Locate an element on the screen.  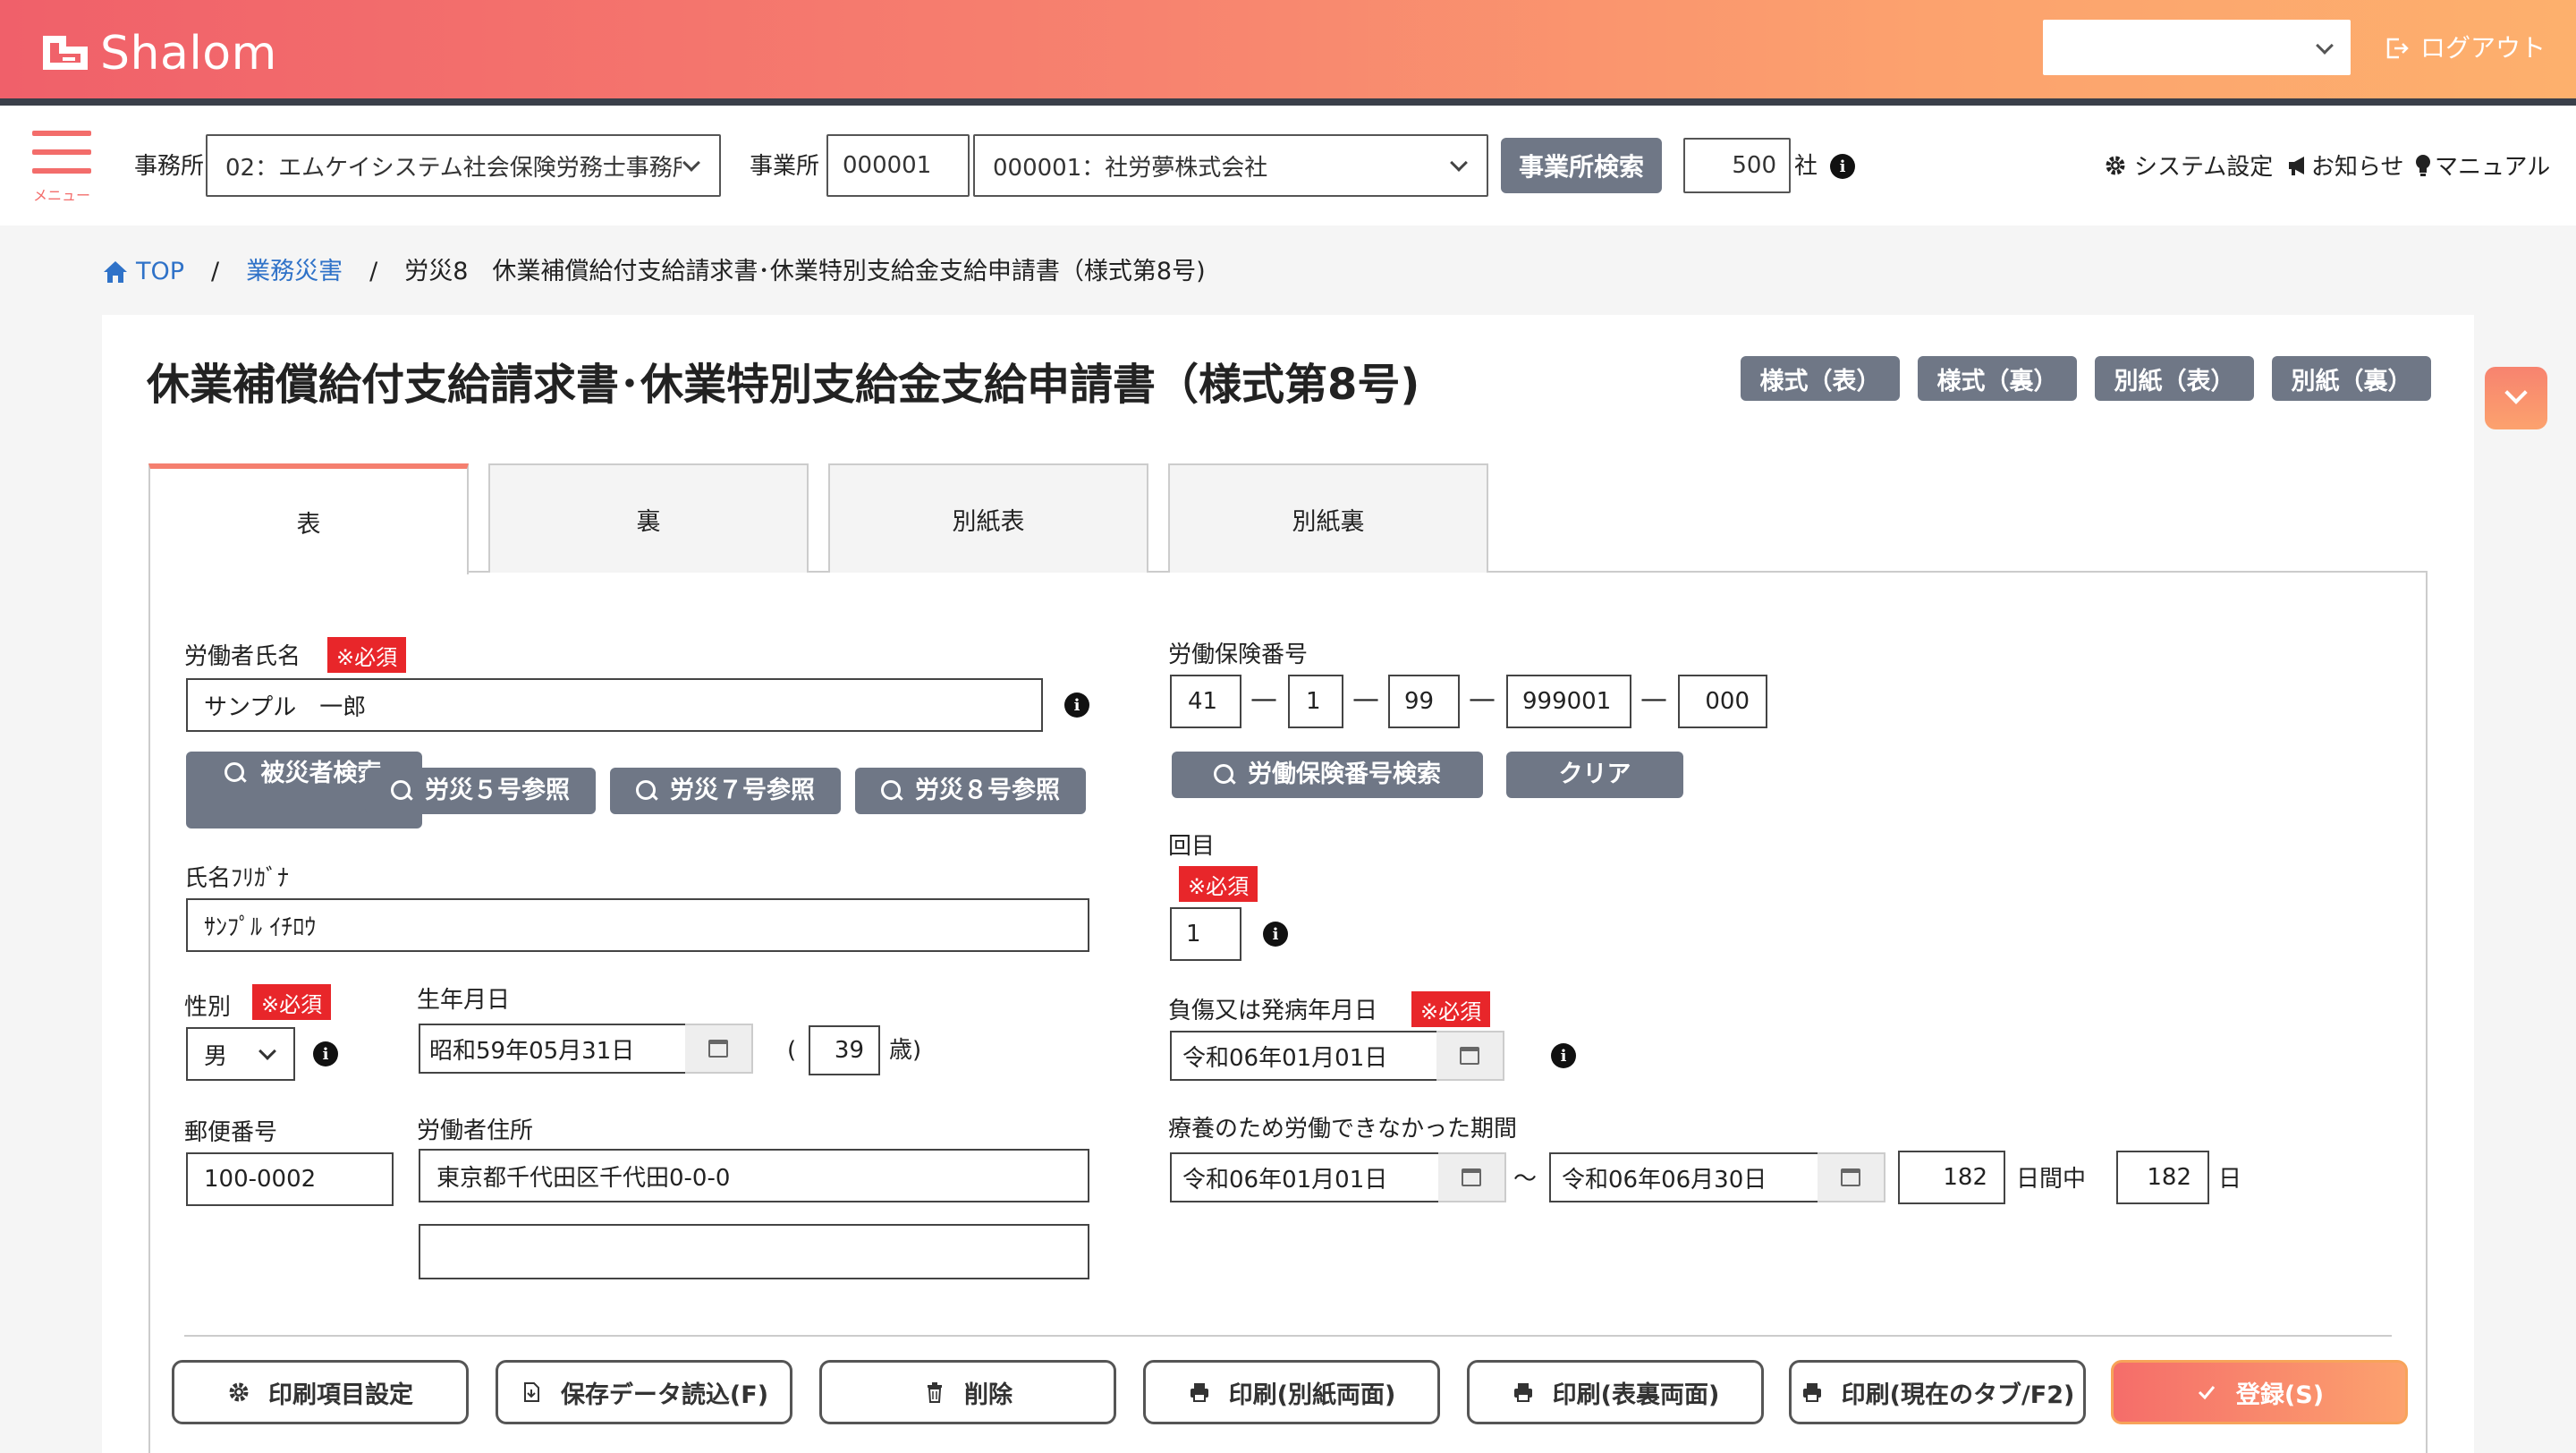
kana-input: ｻﾝﾌﾟﾙ ｲﾁﾛｳ is located at coordinates (637, 925).